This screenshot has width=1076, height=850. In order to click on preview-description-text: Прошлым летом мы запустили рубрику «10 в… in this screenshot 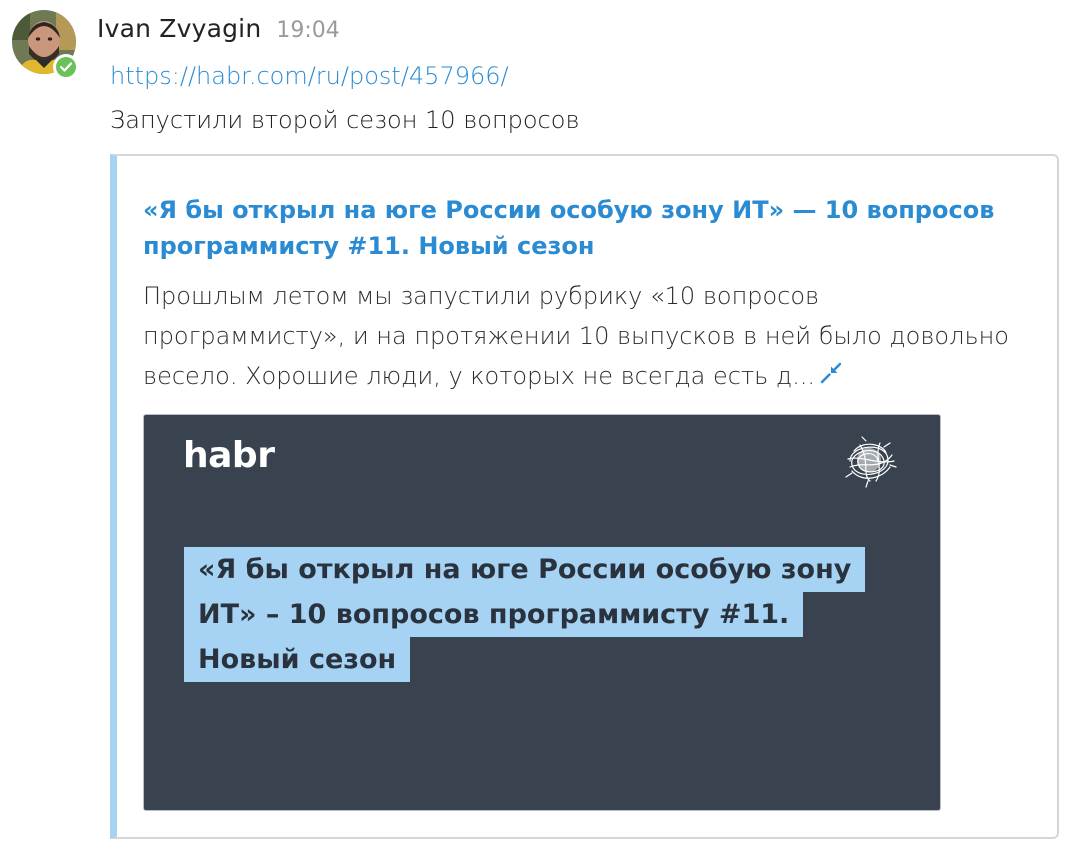, I will do `click(576, 336)`.